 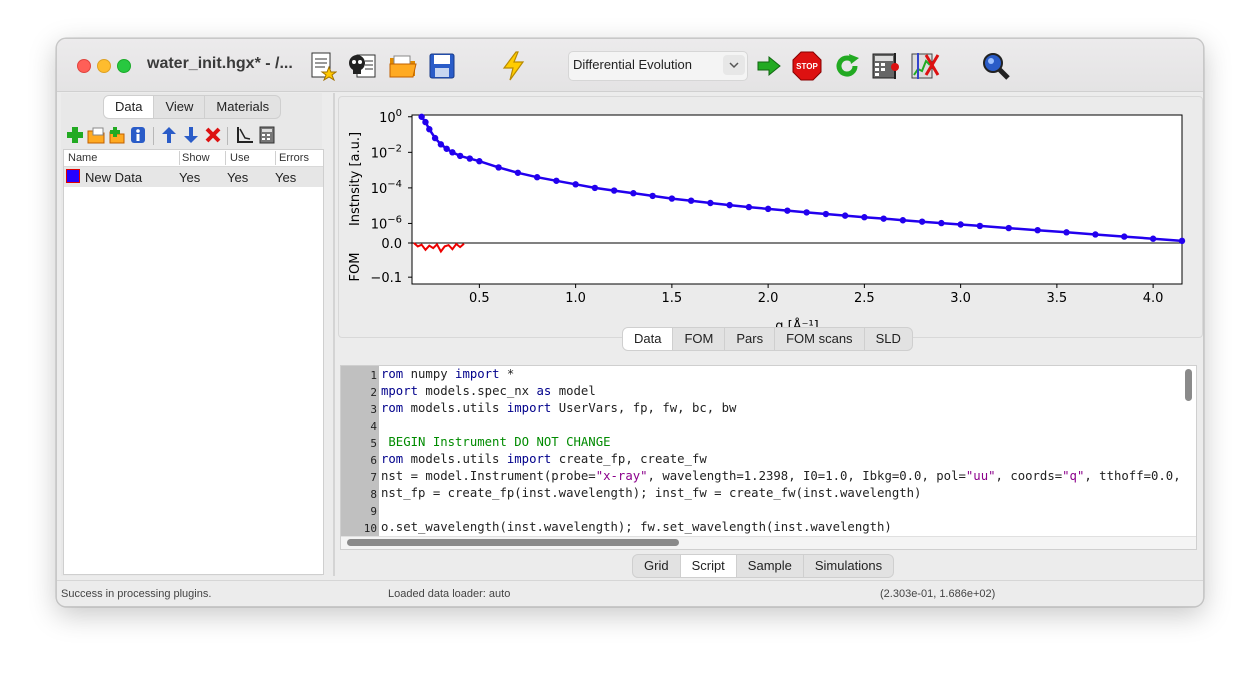 What do you see at coordinates (657, 566) in the screenshot?
I see `tab-grid: Grid` at bounding box center [657, 566].